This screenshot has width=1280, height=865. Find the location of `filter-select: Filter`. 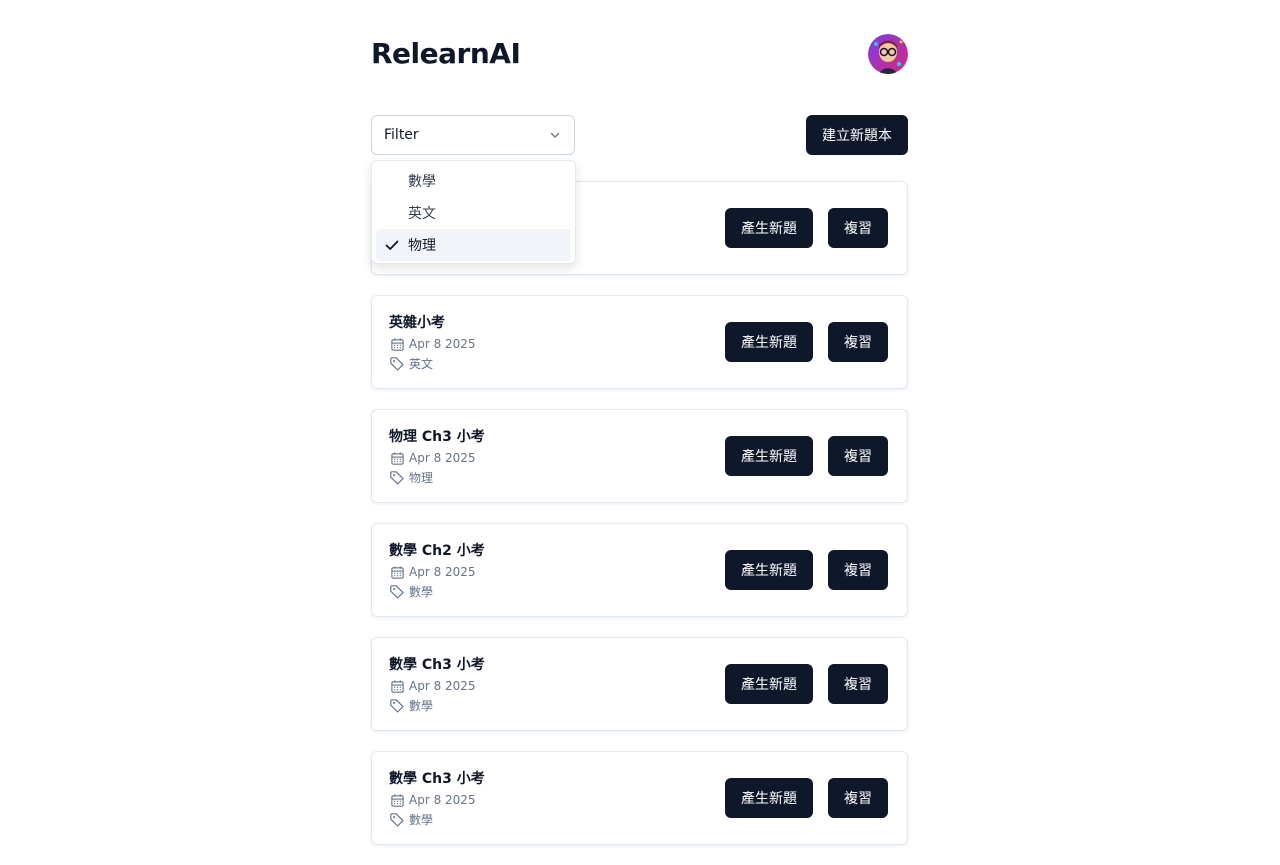

filter-select: Filter is located at coordinates (473, 135).